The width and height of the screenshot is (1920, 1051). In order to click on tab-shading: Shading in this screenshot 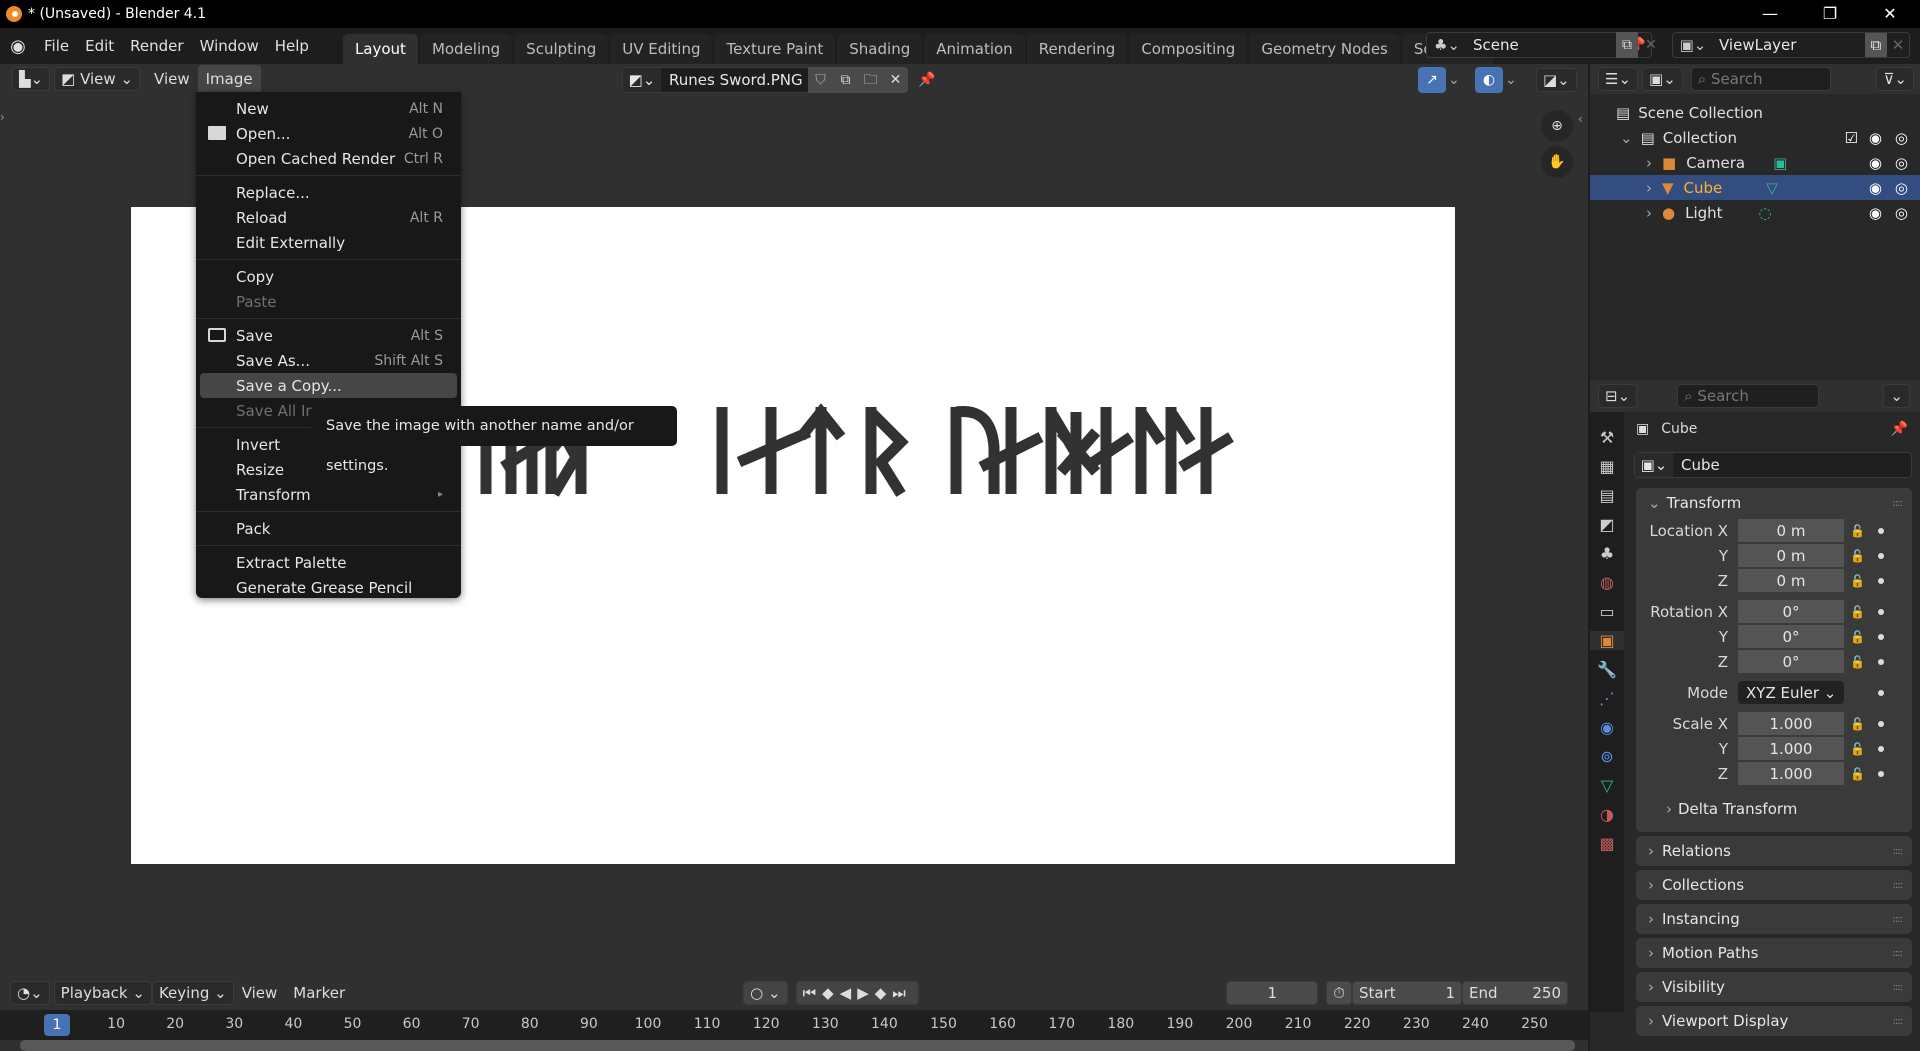, I will do `click(880, 49)`.